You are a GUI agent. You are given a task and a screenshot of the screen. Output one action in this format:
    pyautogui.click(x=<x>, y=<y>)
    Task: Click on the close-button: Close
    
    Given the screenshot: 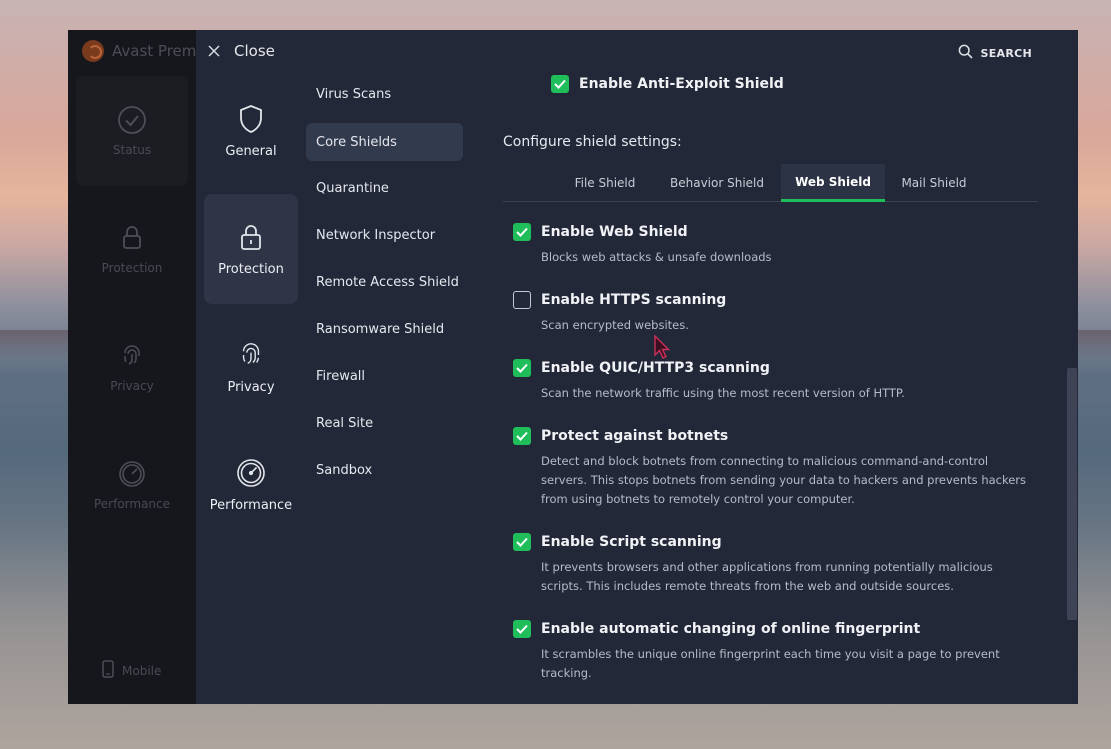 What is the action you would take?
    pyautogui.click(x=241, y=51)
    